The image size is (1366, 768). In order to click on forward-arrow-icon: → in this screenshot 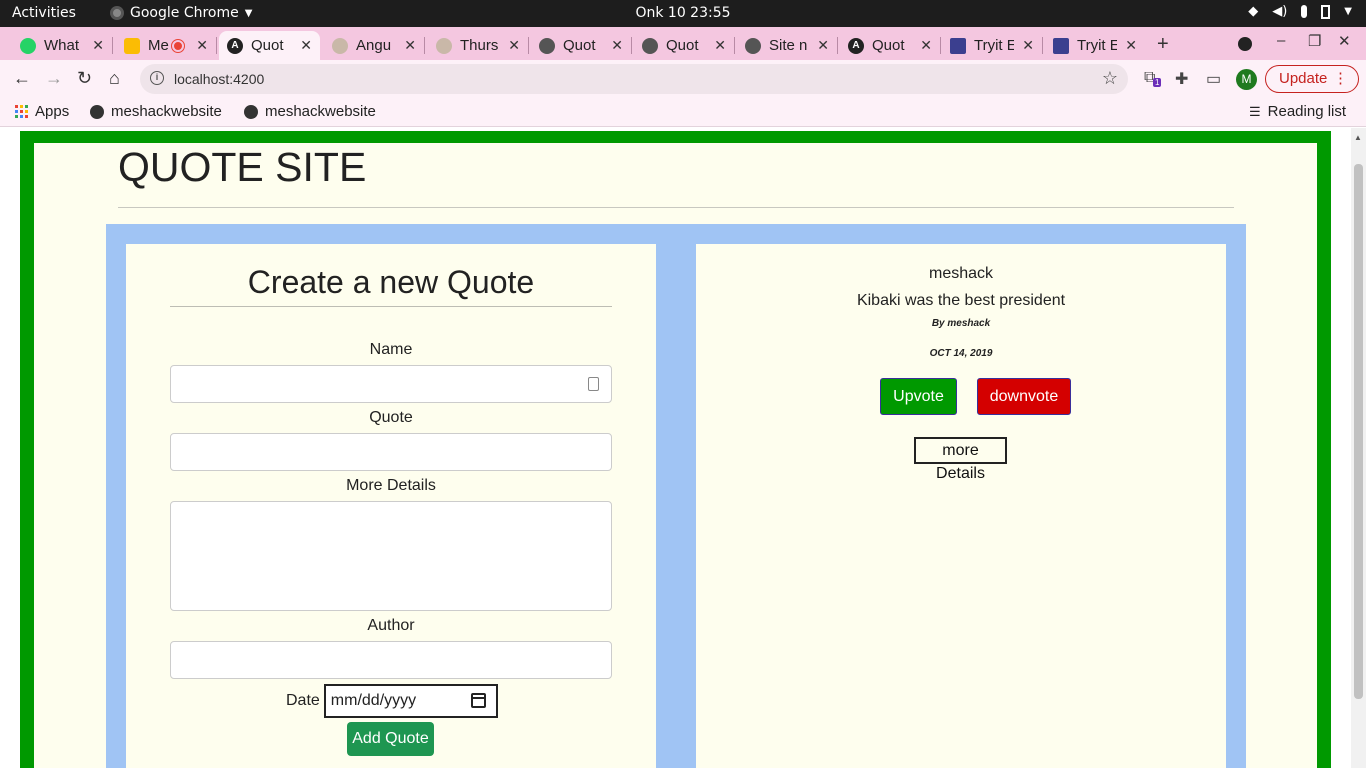, I will do `click(54, 78)`.